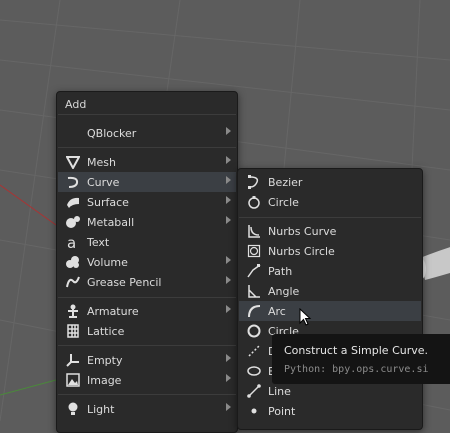 This screenshot has height=433, width=450. What do you see at coordinates (254, 251) in the screenshot?
I see `nurbs-circle-icon` at bounding box center [254, 251].